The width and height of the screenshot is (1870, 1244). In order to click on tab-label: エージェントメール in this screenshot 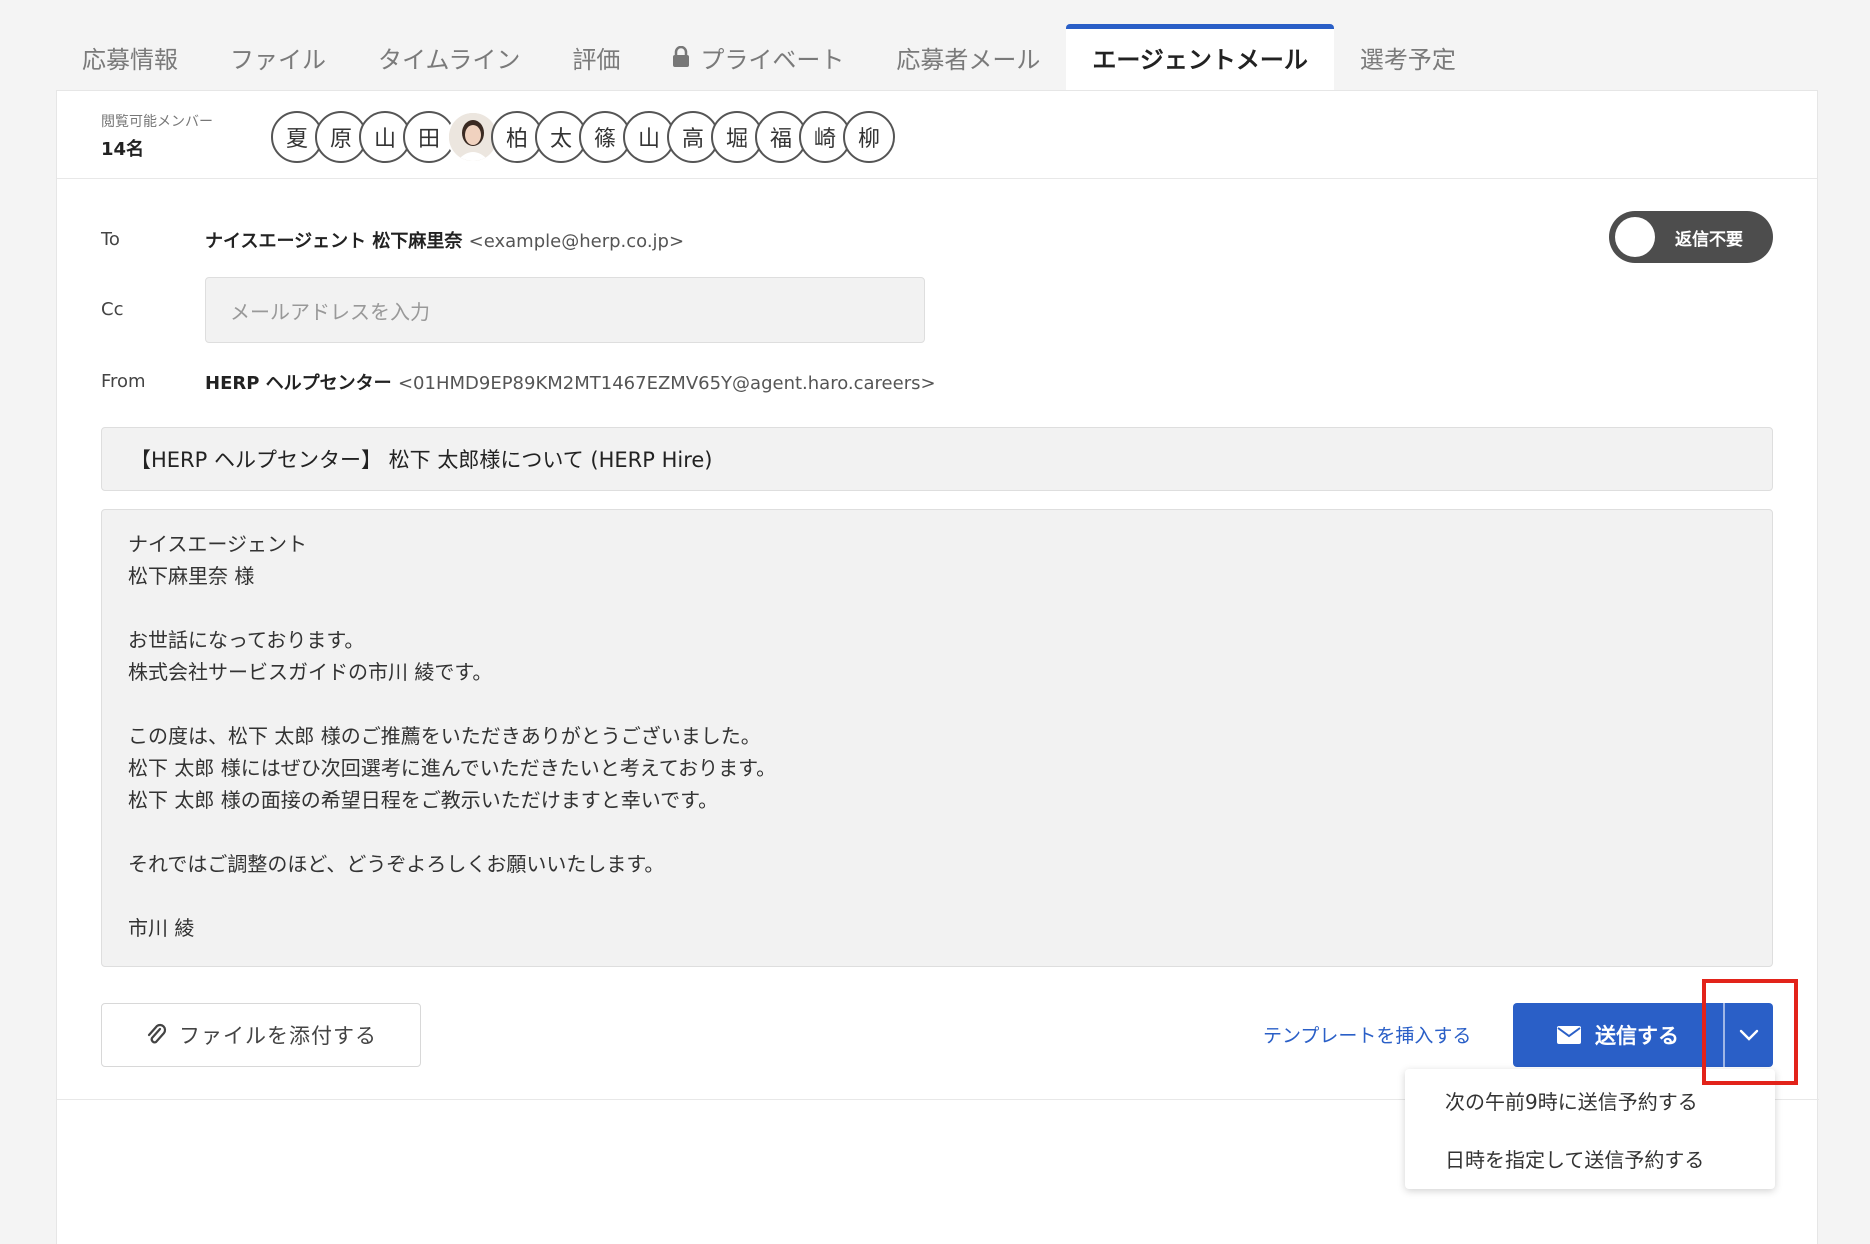, I will do `click(1200, 59)`.